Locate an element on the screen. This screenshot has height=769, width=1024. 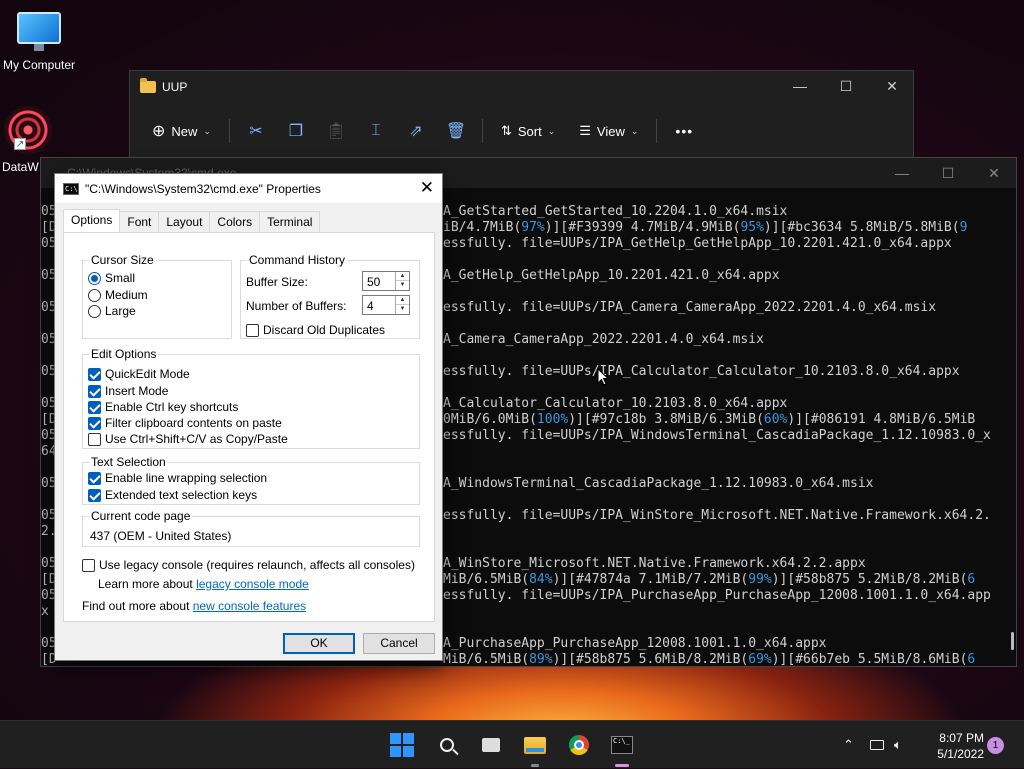
view-label: View is located at coordinates (610, 131).